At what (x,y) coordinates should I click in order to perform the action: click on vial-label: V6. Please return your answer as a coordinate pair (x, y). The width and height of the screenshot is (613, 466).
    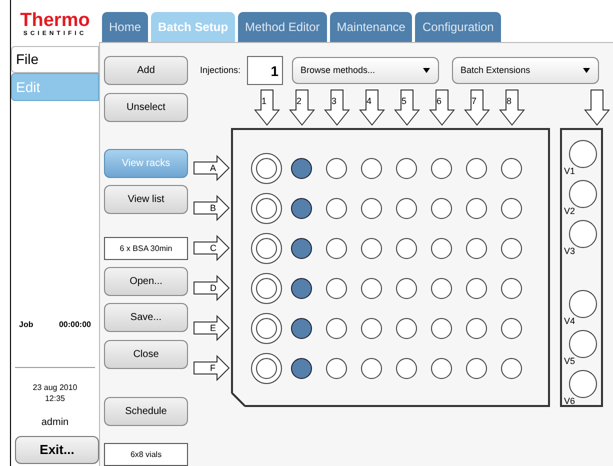
    Looking at the image, I should click on (570, 401).